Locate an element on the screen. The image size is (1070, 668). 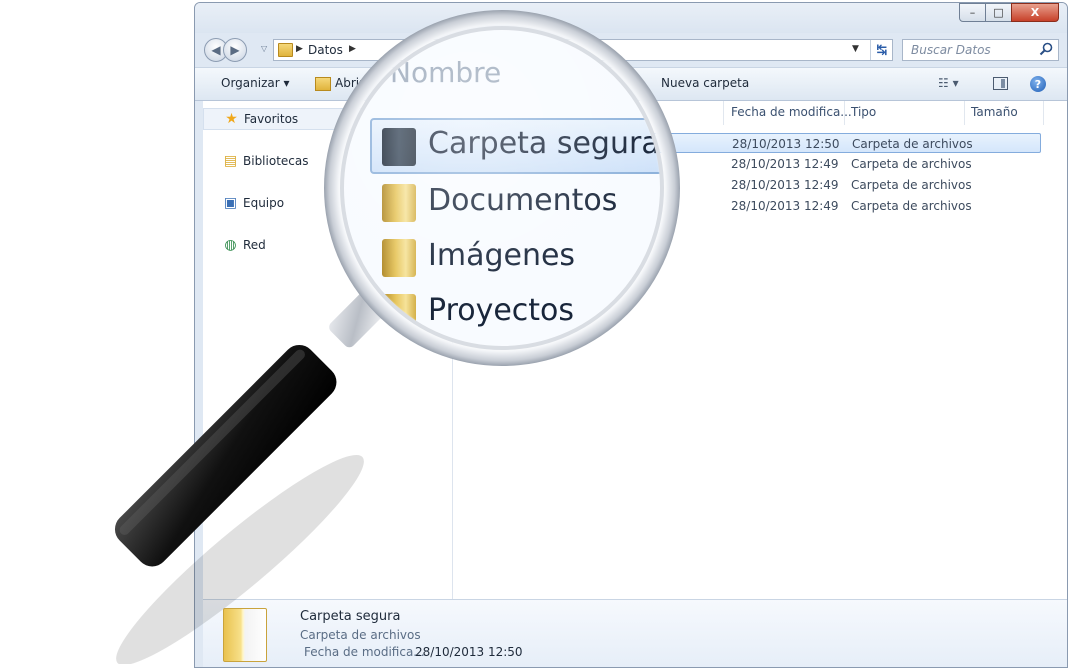
details-name: Carpeta segura is located at coordinates (350, 616).